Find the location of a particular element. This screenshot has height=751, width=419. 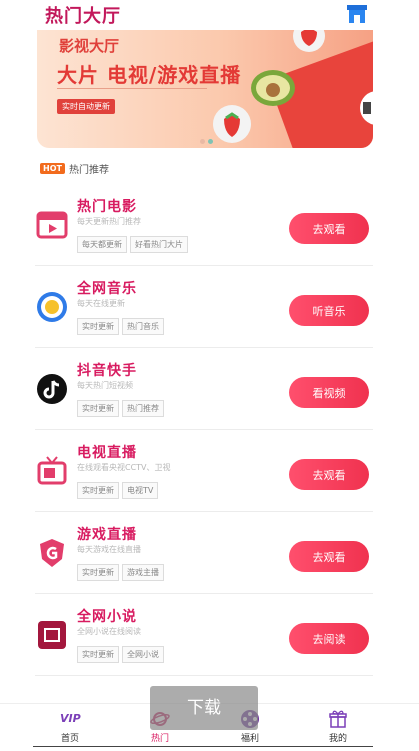

item-tags: 实时更新 全网小说 is located at coordinates (122, 652).